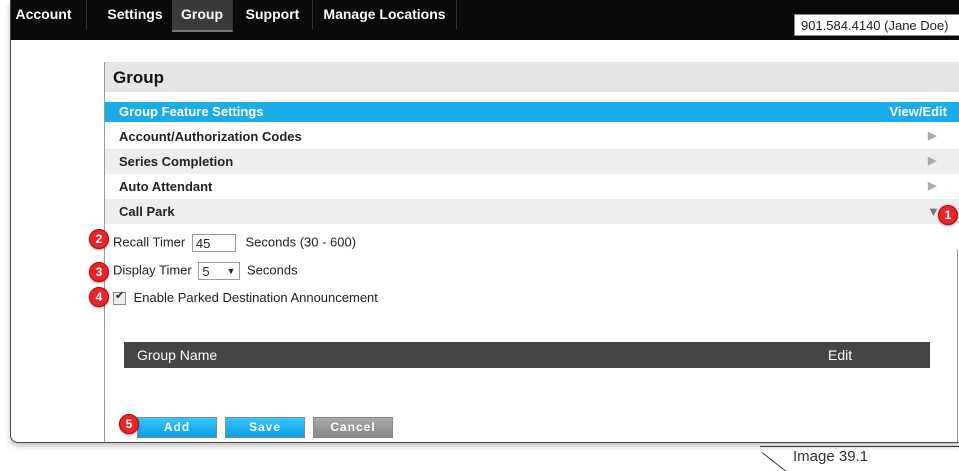 The height and width of the screenshot is (471, 959). I want to click on display-timer-label: Display Timer, so click(152, 270).